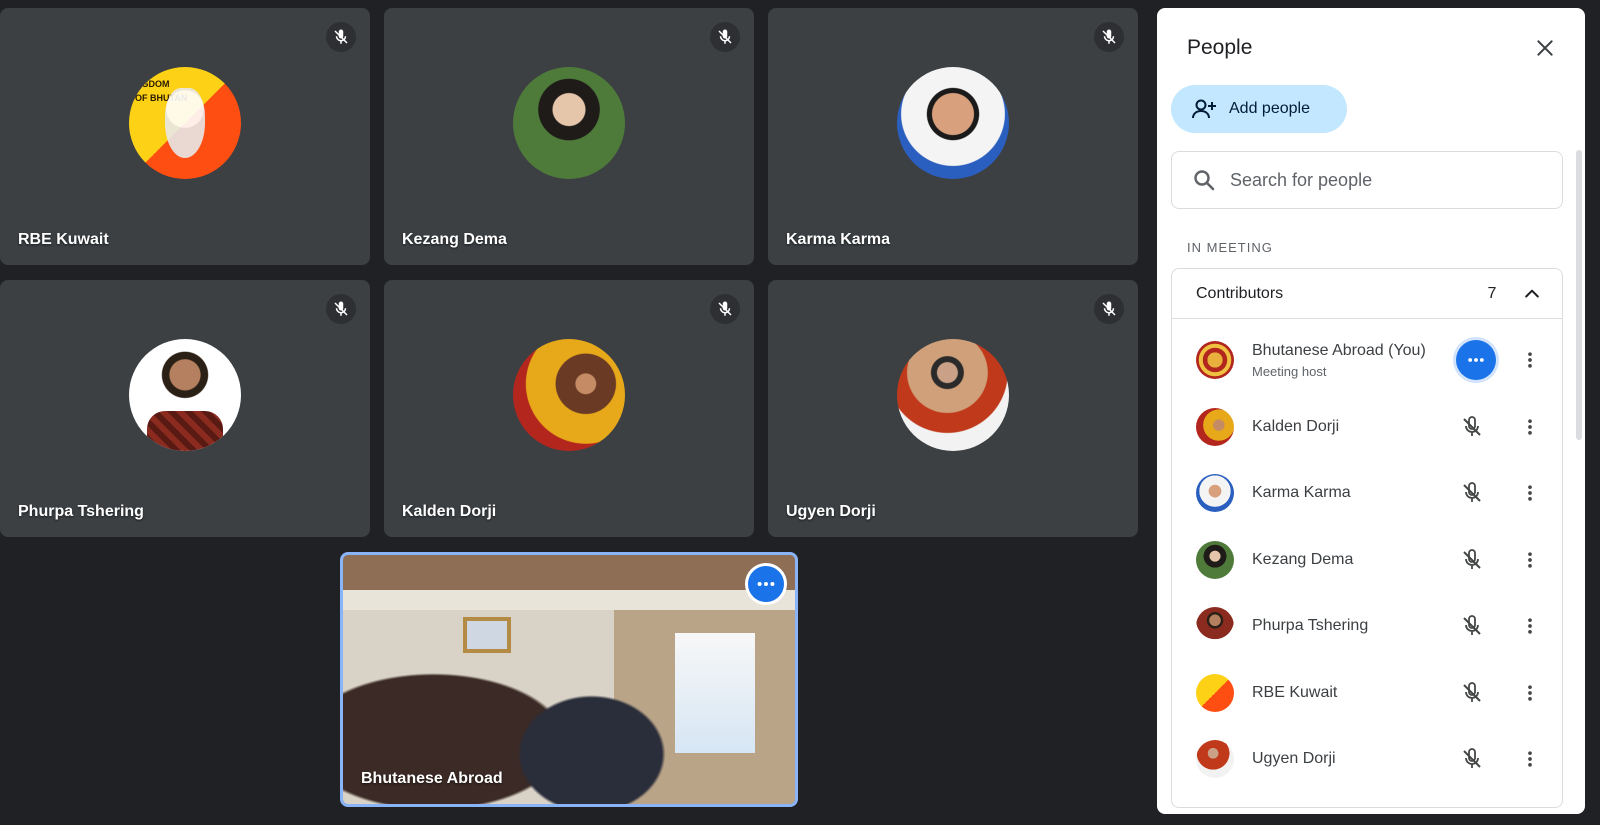  I want to click on search-input, so click(1380, 180).